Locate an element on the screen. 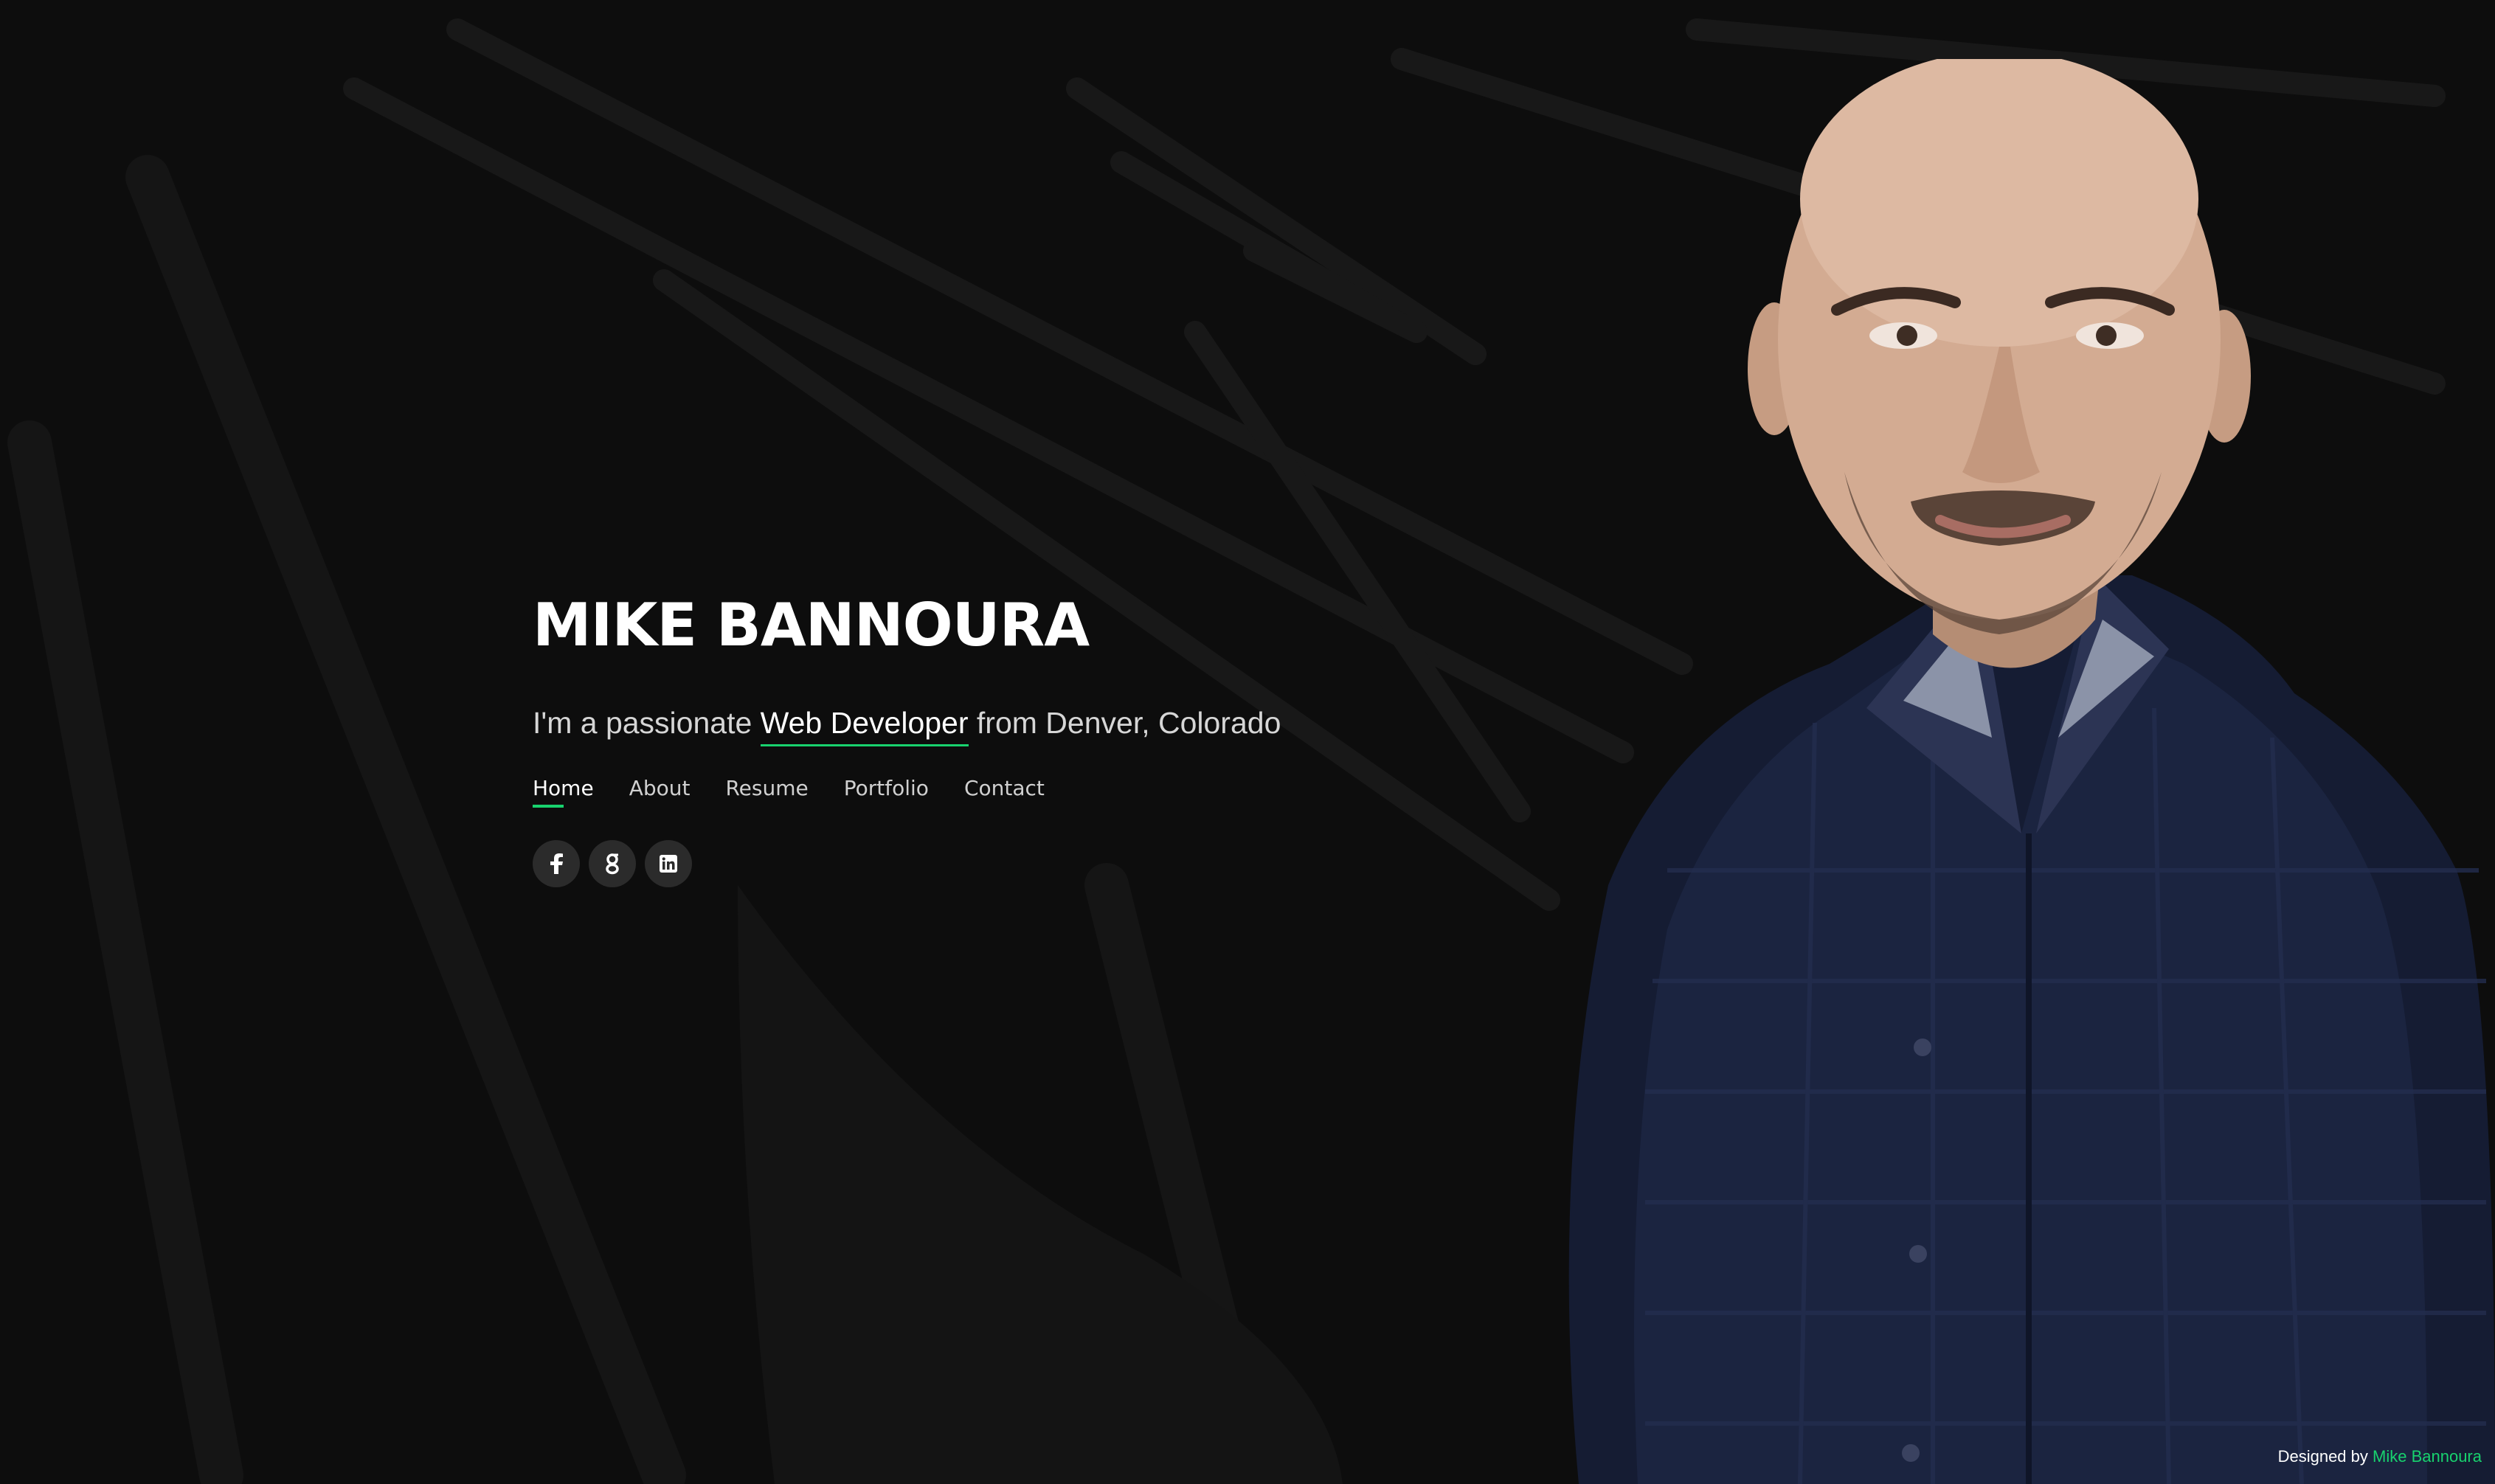 Image resolution: width=2495 pixels, height=1484 pixels. hero-name: MIKE BANNOURA is located at coordinates (812, 625).